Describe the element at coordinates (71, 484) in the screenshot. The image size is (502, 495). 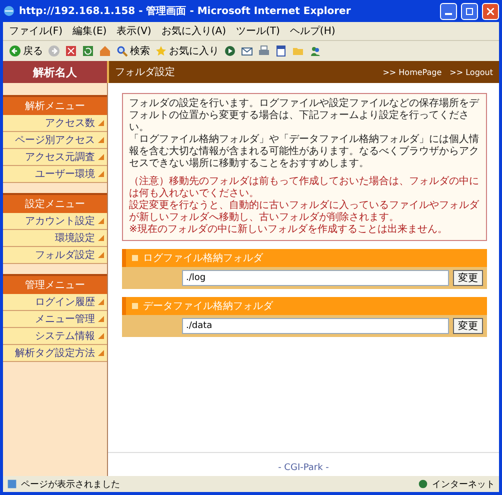
I see `status-text: ページが表示されました` at that location.